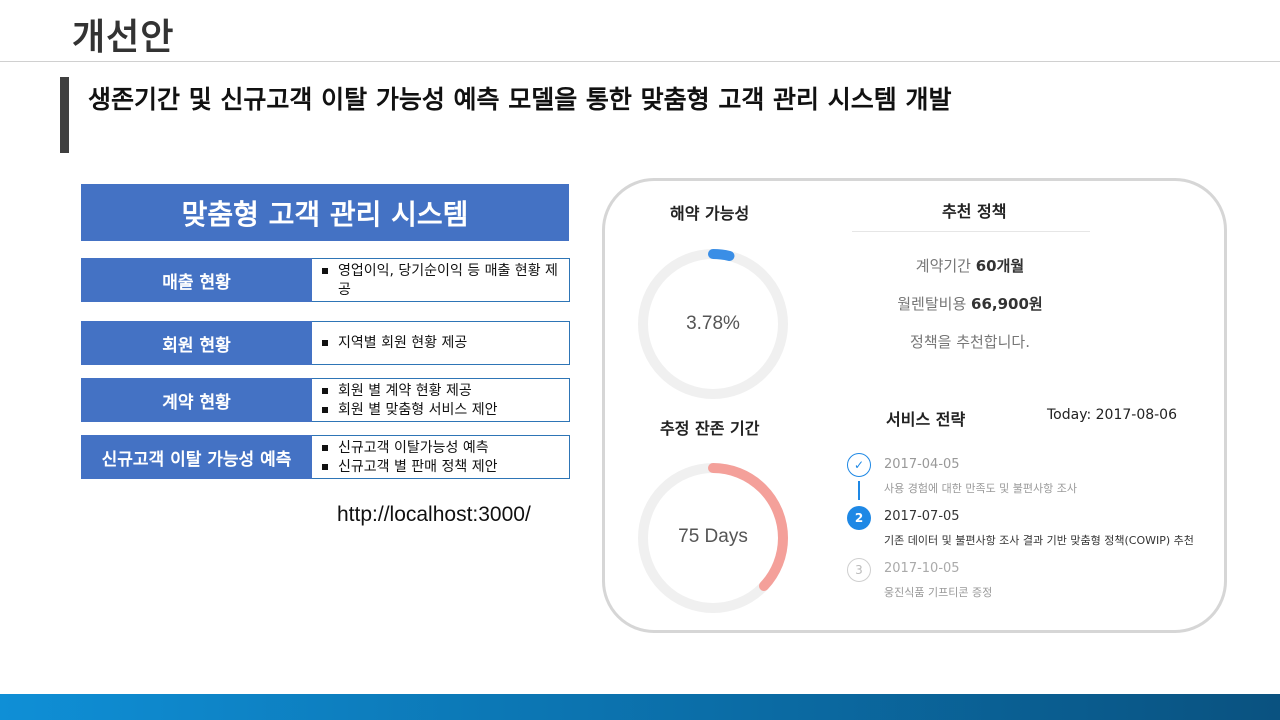 The height and width of the screenshot is (720, 1280). I want to click on feature-bullet: 지역별 회원 현황 제공, so click(440, 343).